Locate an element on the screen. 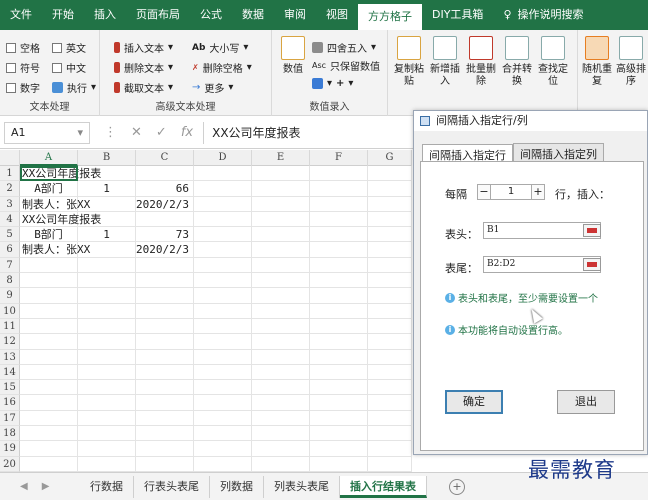 Image resolution: width=648 pixels, height=500 pixels. sheet-tab: 行表头表尾 is located at coordinates (172, 486).